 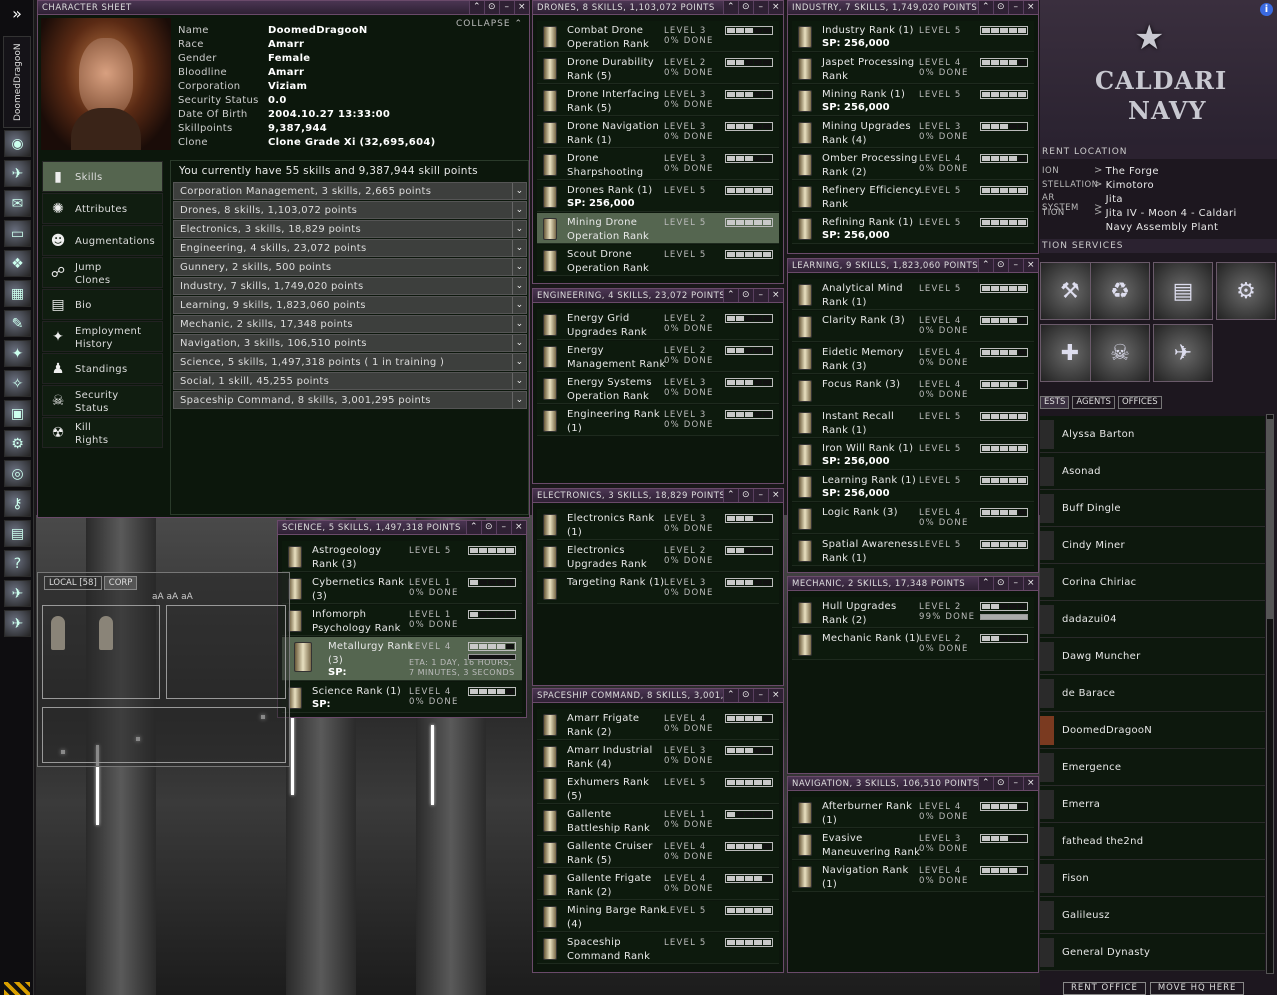 I want to click on skill-row: Science Rank (1) LEVEL 4 0% DONE SP:, so click(x=402, y=697).